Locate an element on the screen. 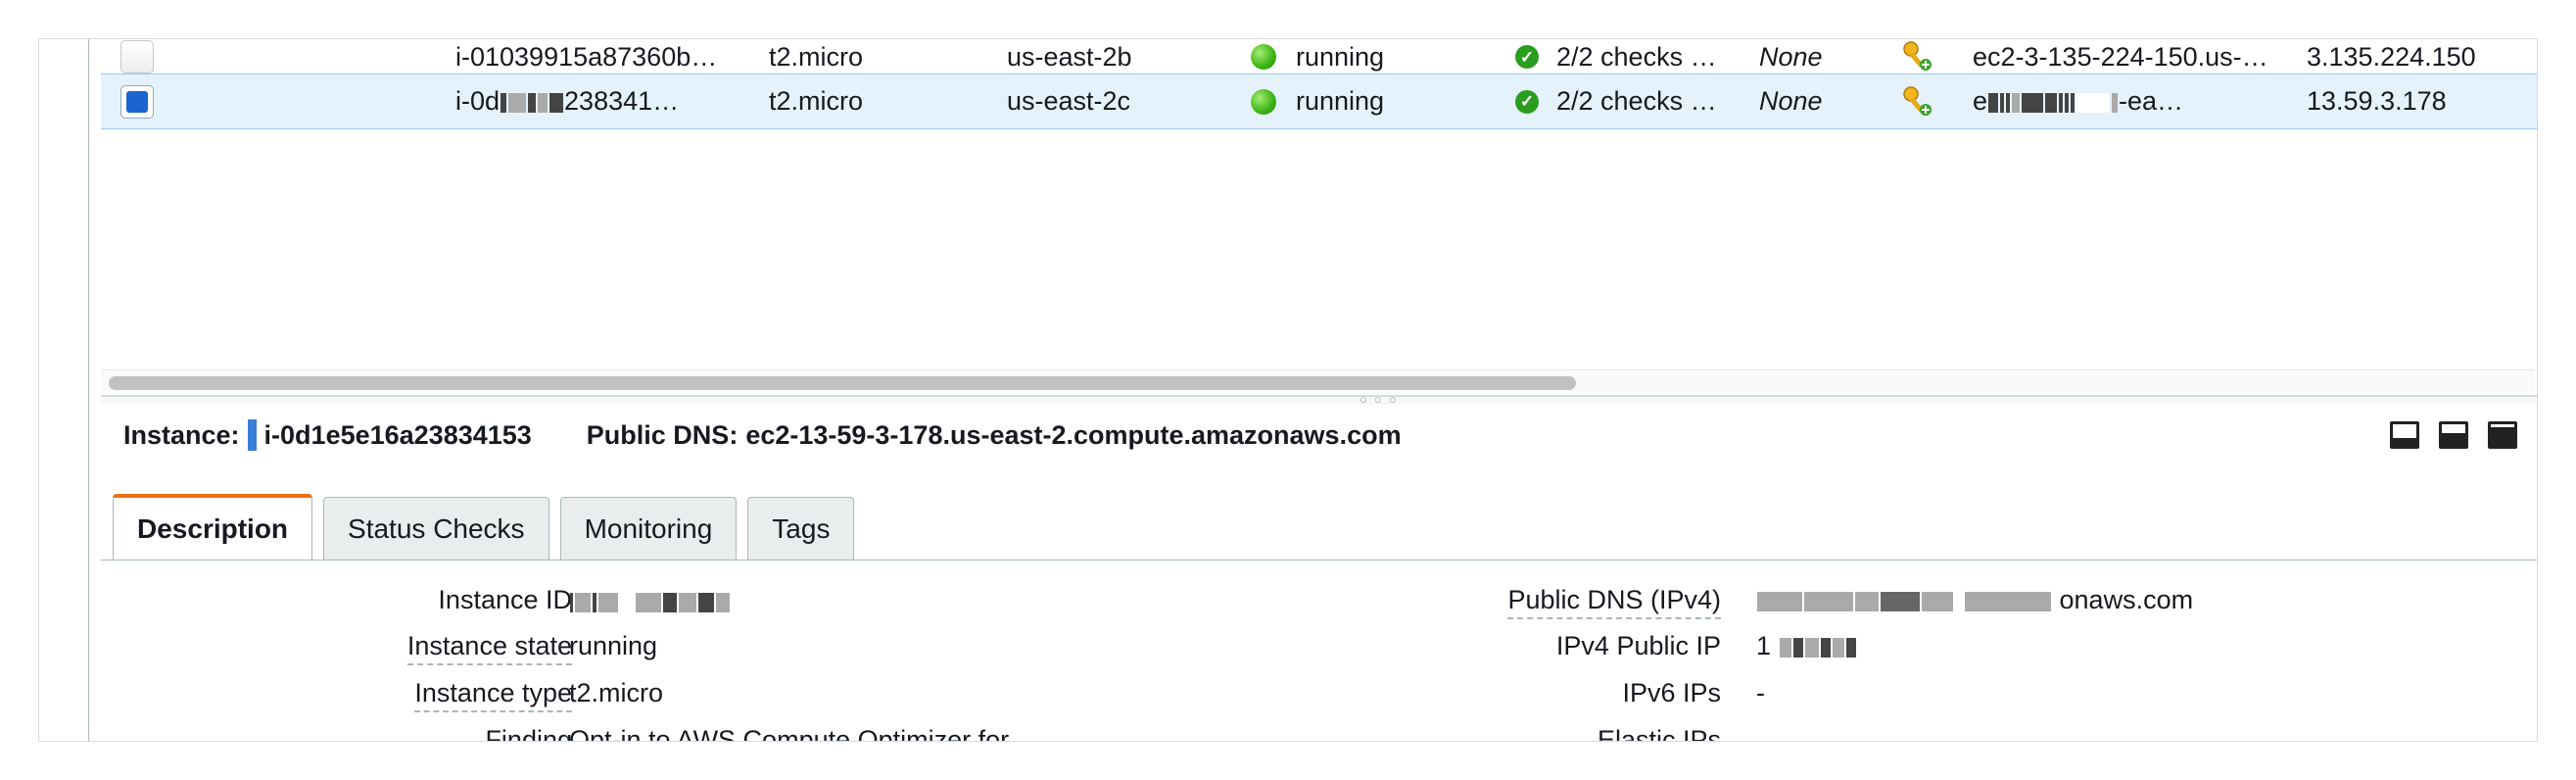 This screenshot has height=780, width=2576. finding-value: Opt-in to AWS Compute Optimizer for is located at coordinates (789, 733).